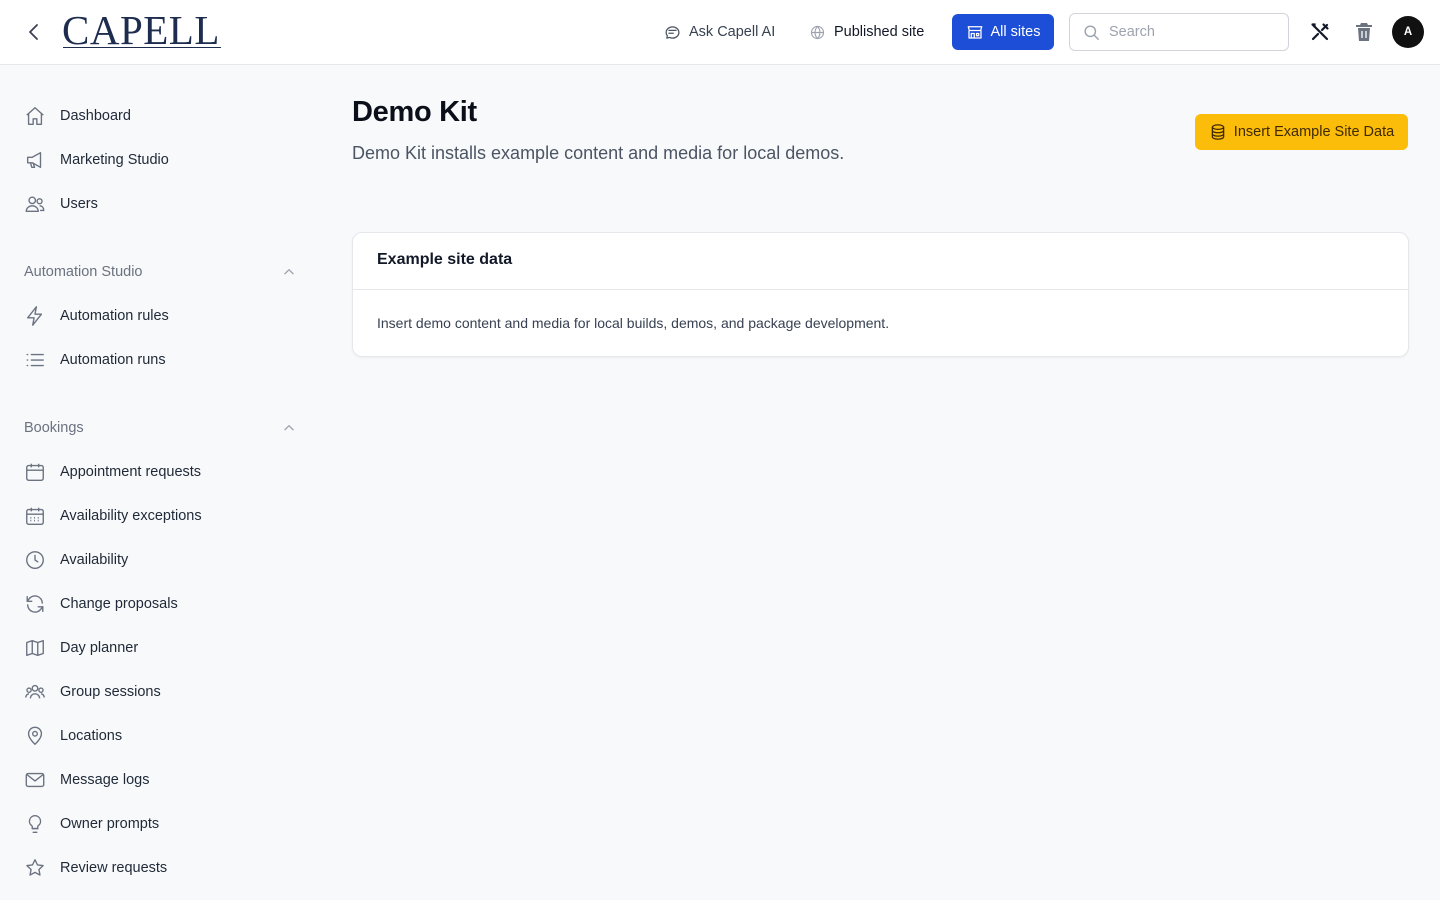 The width and height of the screenshot is (1440, 900). I want to click on sidebar-item-availability-exceptions: Availability exceptions, so click(159, 516).